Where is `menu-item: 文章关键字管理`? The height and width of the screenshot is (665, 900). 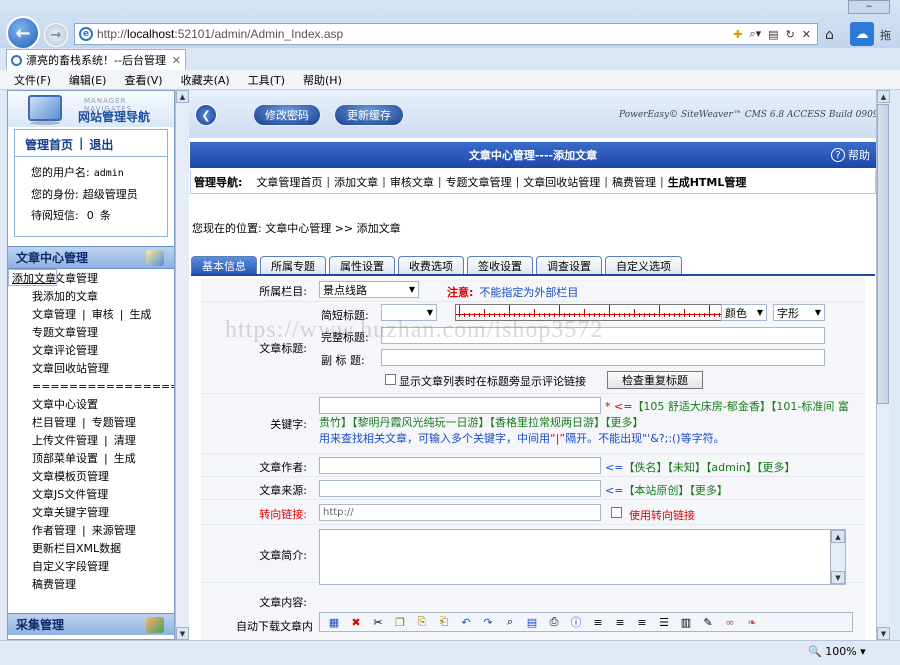 menu-item: 文章关键字管理 is located at coordinates (91, 512).